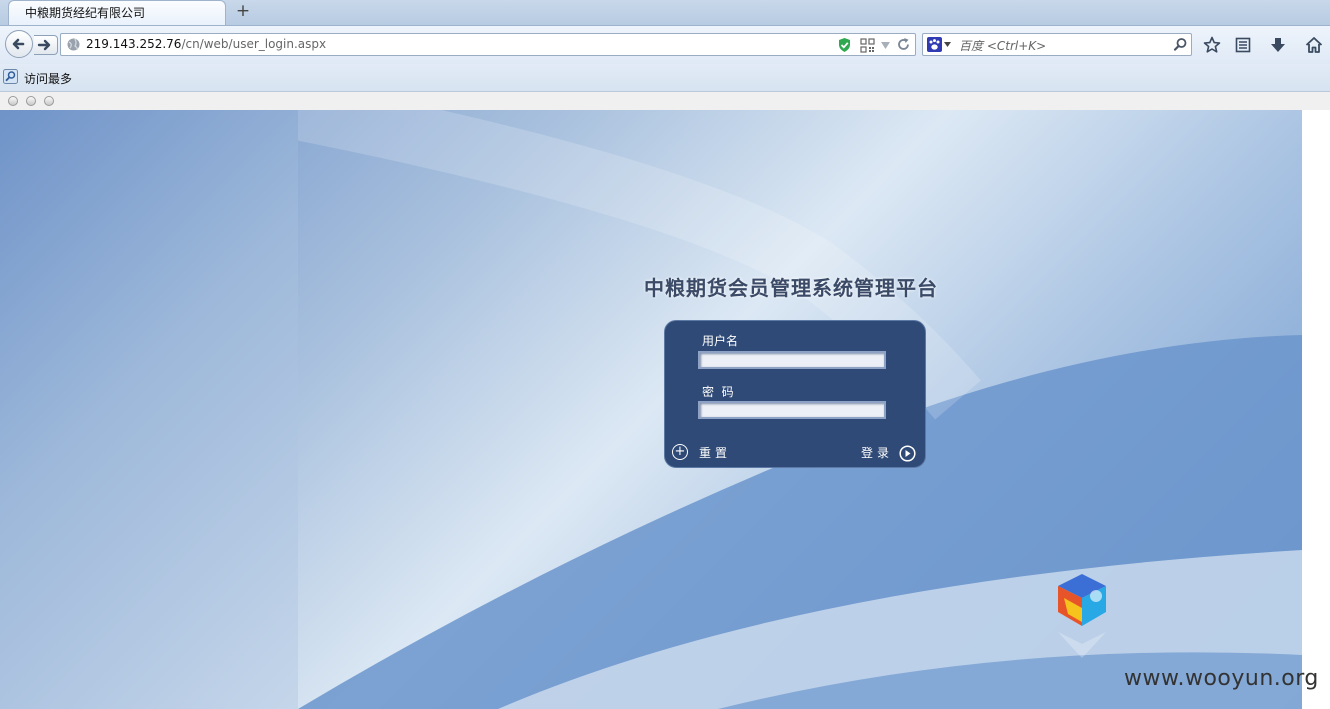 This screenshot has width=1330, height=709. What do you see at coordinates (947, 44) in the screenshot?
I see `chevron-down-icon` at bounding box center [947, 44].